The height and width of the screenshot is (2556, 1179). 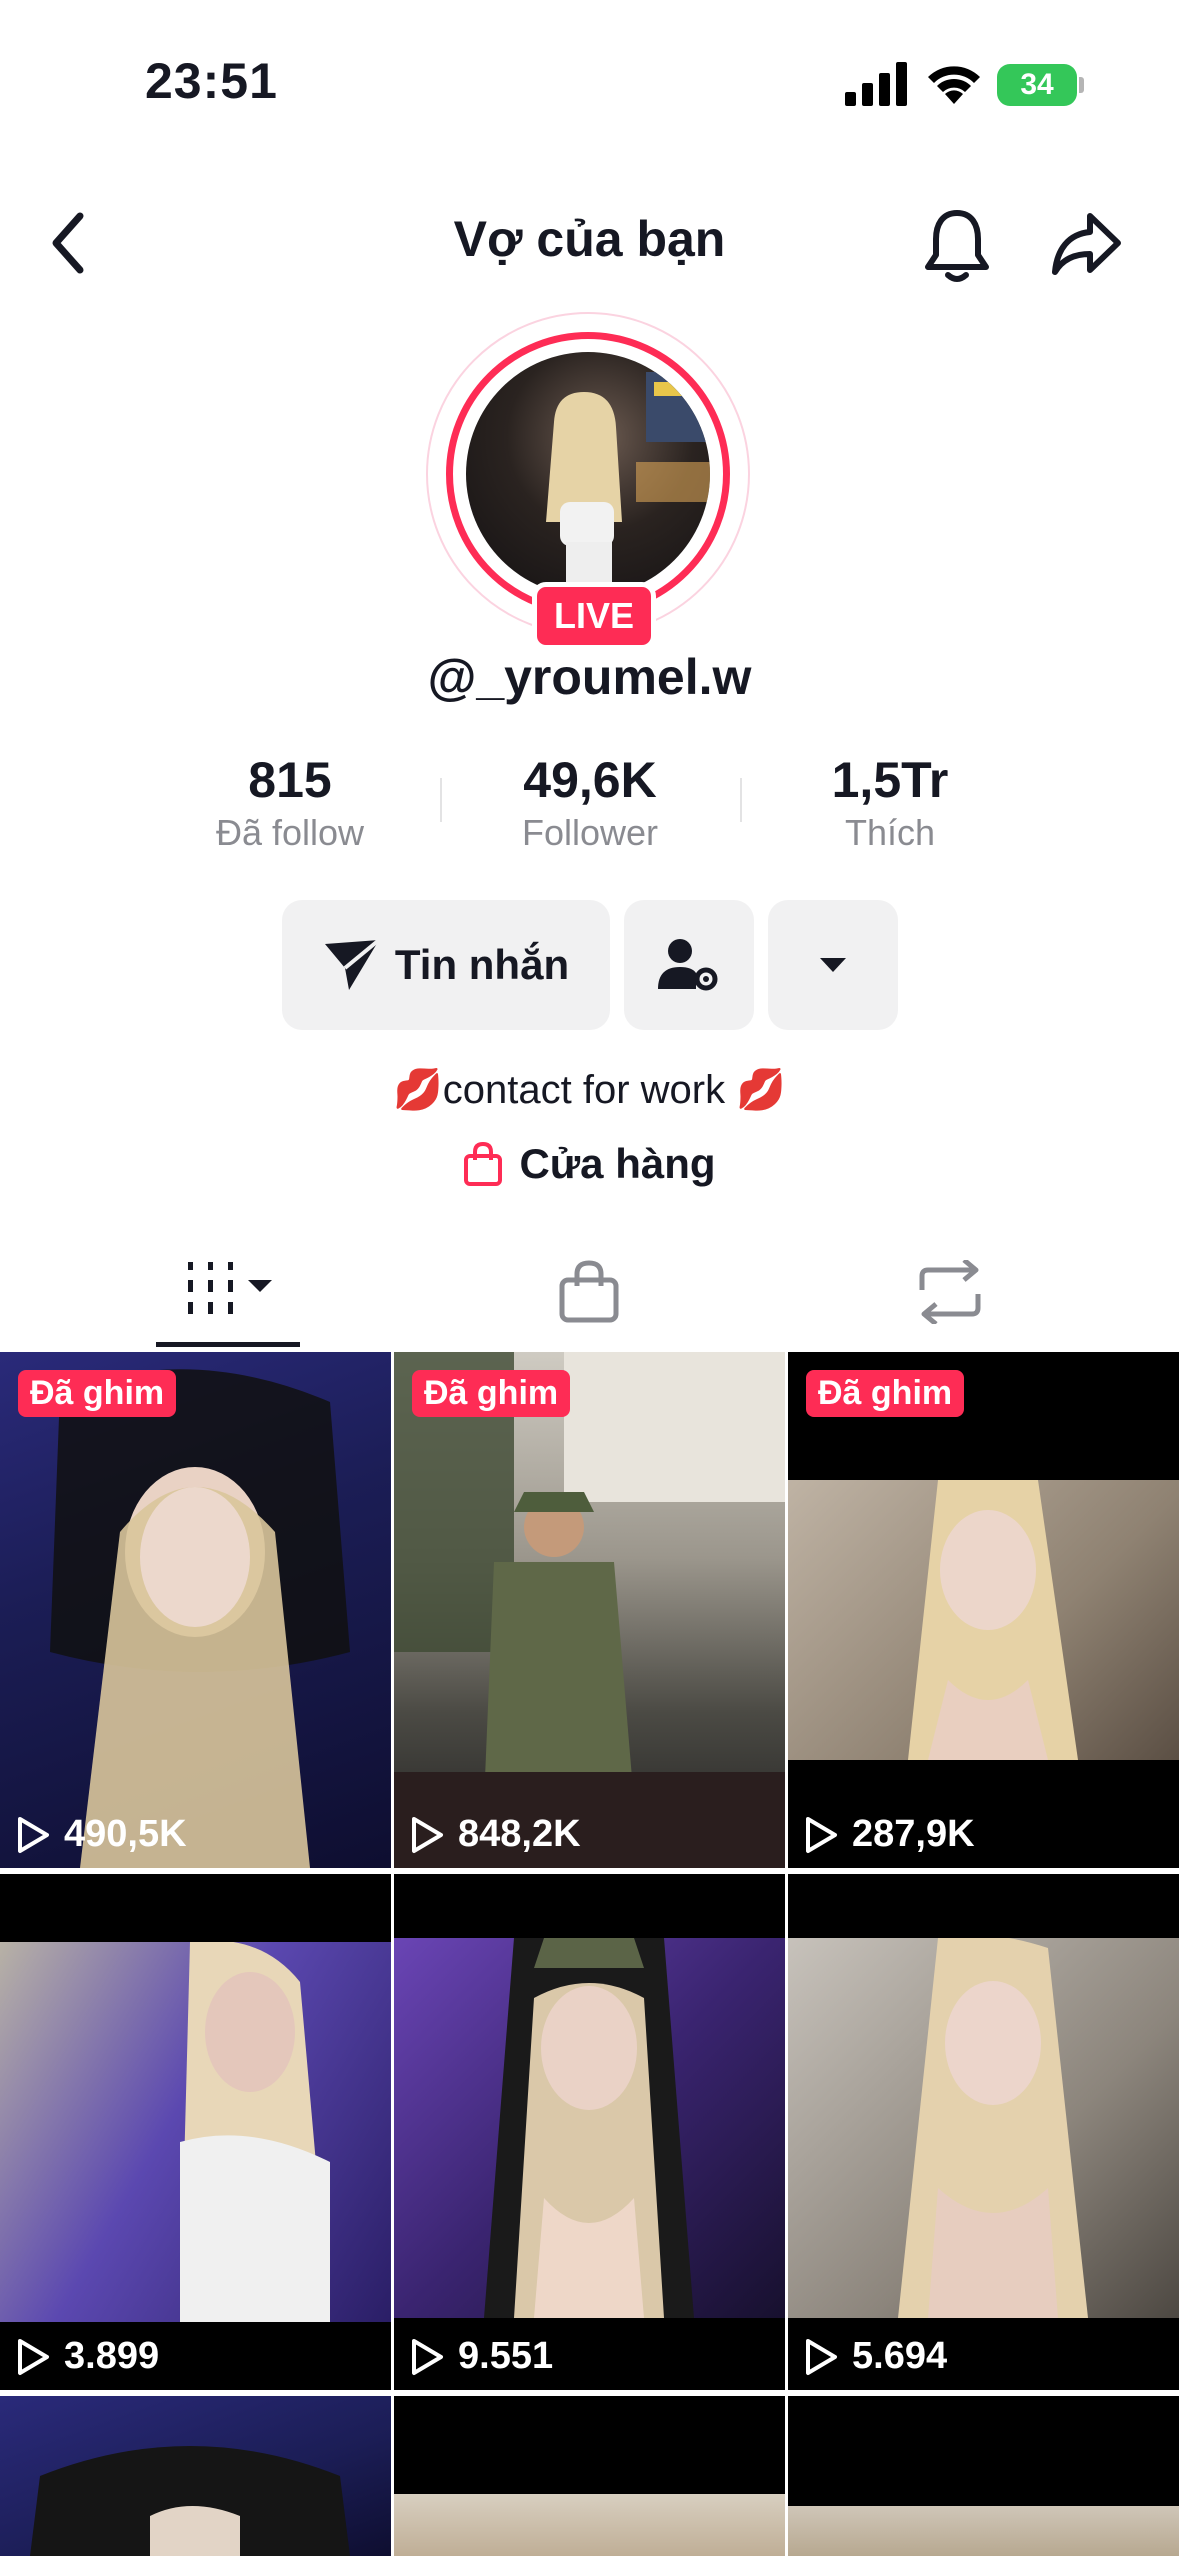 What do you see at coordinates (482, 964) in the screenshot?
I see `message-button-label: Tin nhắn` at bounding box center [482, 964].